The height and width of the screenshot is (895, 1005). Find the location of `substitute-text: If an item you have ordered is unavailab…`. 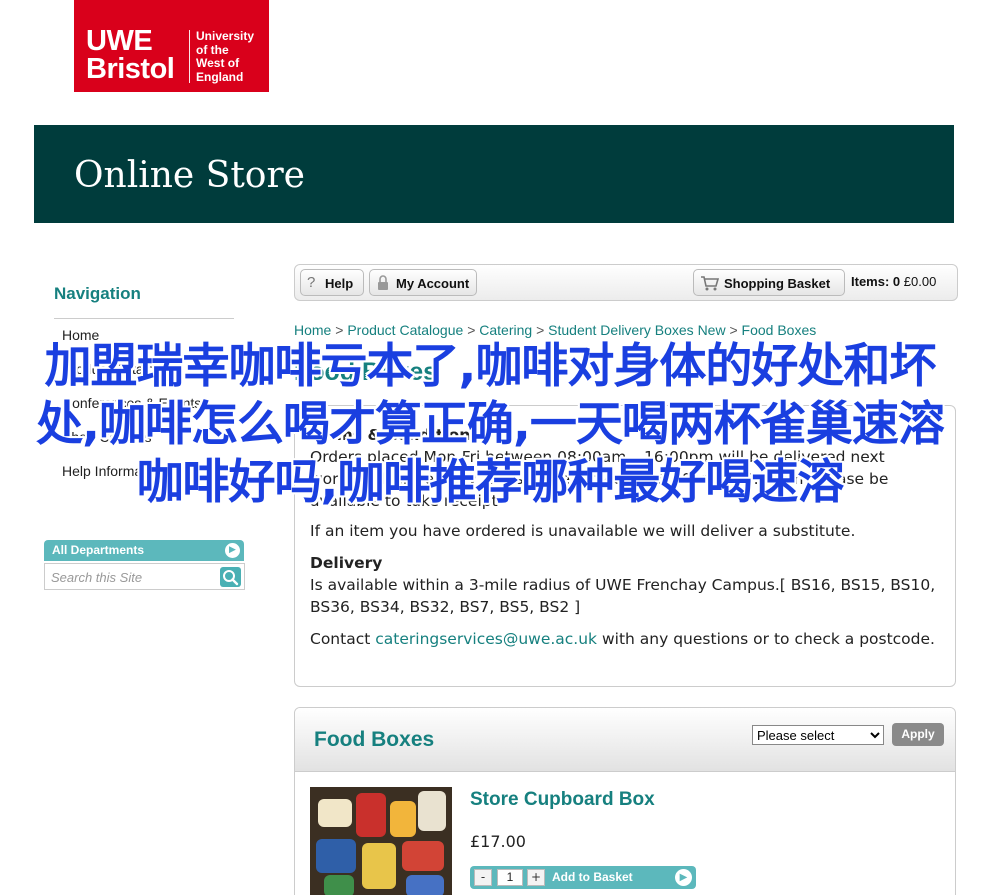

substitute-text: If an item you have ordered is unavailab… is located at coordinates (583, 531).